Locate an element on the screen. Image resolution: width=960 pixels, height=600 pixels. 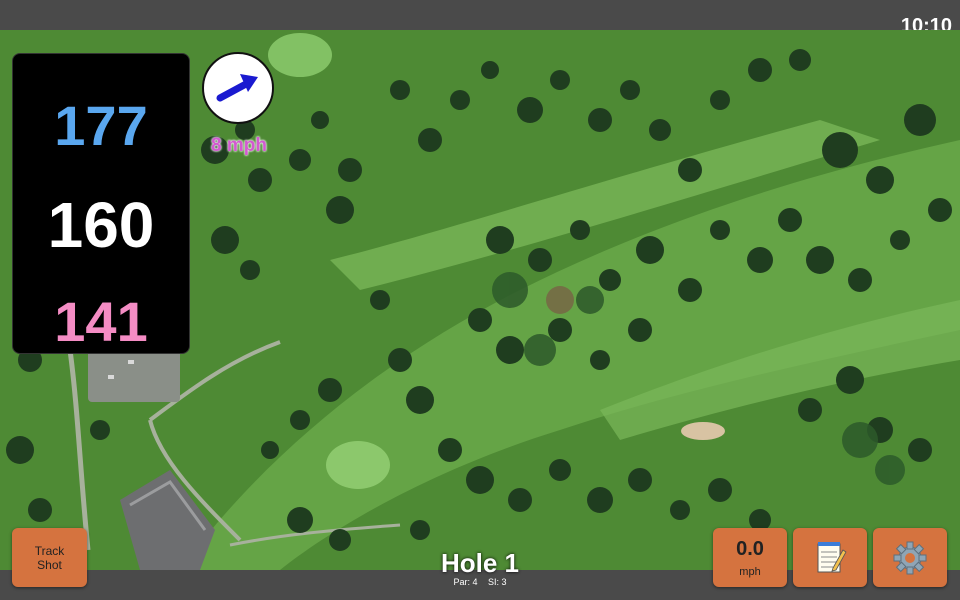
track-shot-label-line2: Shot is located at coordinates (49, 565).